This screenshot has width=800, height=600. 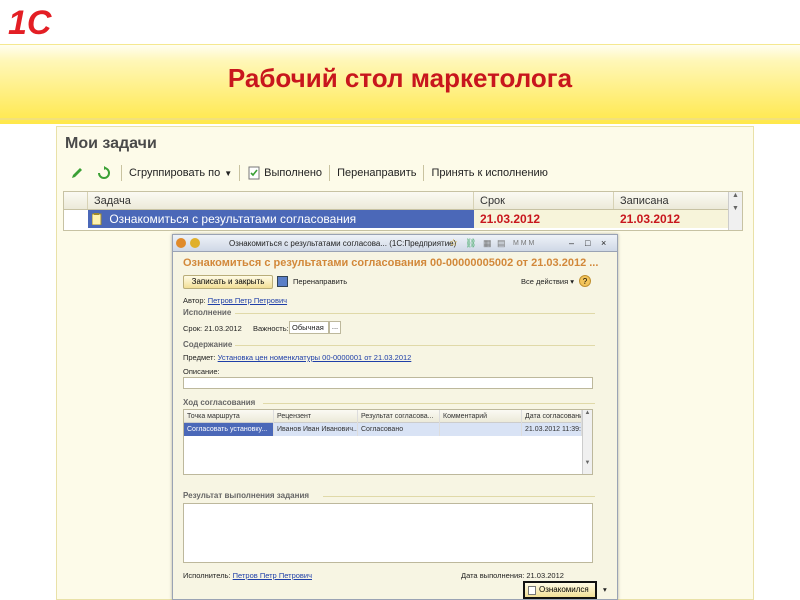 What do you see at coordinates (194, 300) in the screenshot?
I see `author-label: Автор:` at bounding box center [194, 300].